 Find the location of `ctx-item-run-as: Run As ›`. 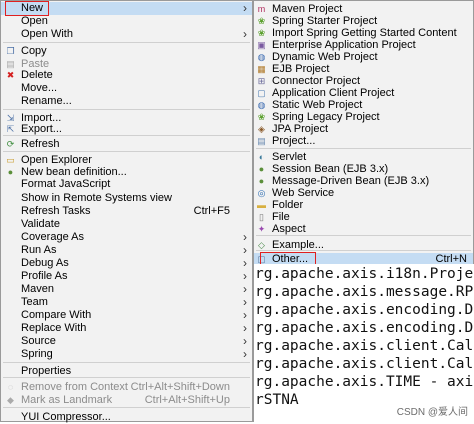

ctx-item-run-as: Run As › is located at coordinates (126, 250).